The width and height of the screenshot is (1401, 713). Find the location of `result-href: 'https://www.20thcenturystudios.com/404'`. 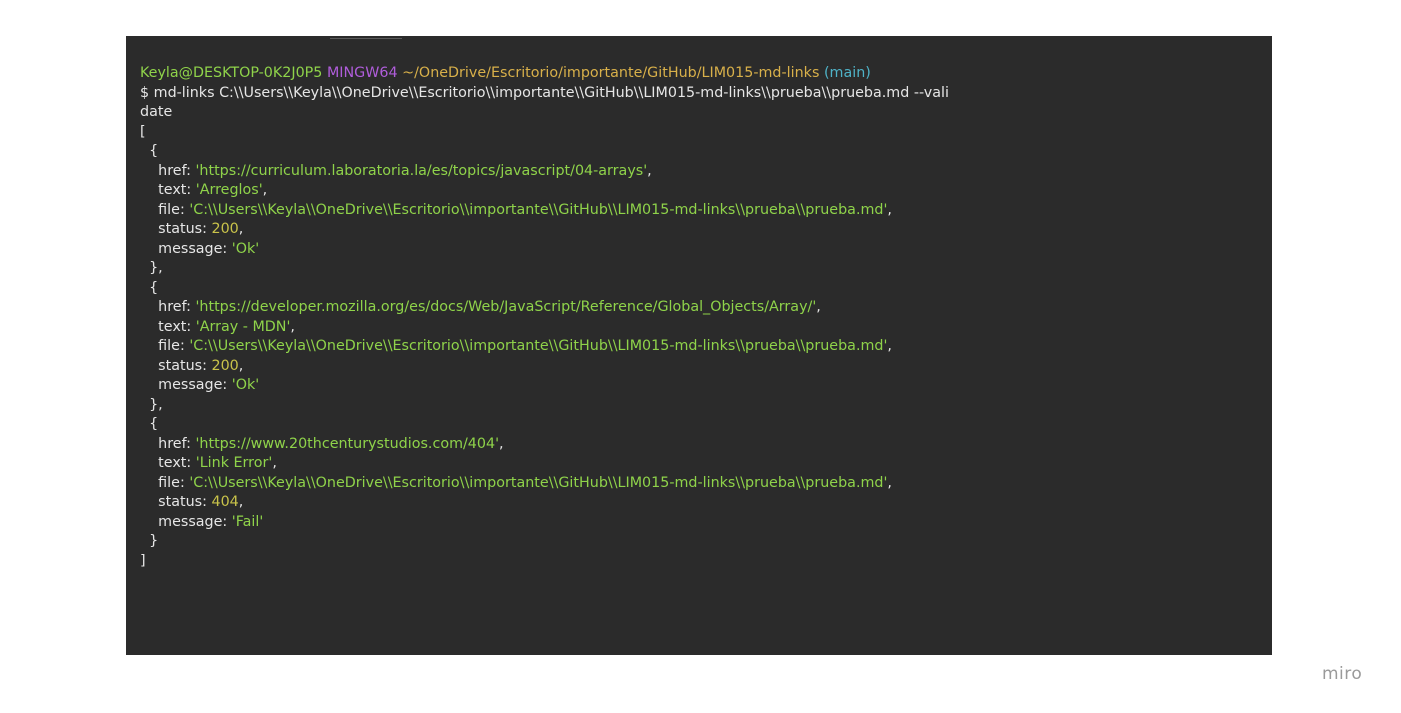

result-href: 'https://www.20thcenturystudios.com/404' is located at coordinates (347, 443).